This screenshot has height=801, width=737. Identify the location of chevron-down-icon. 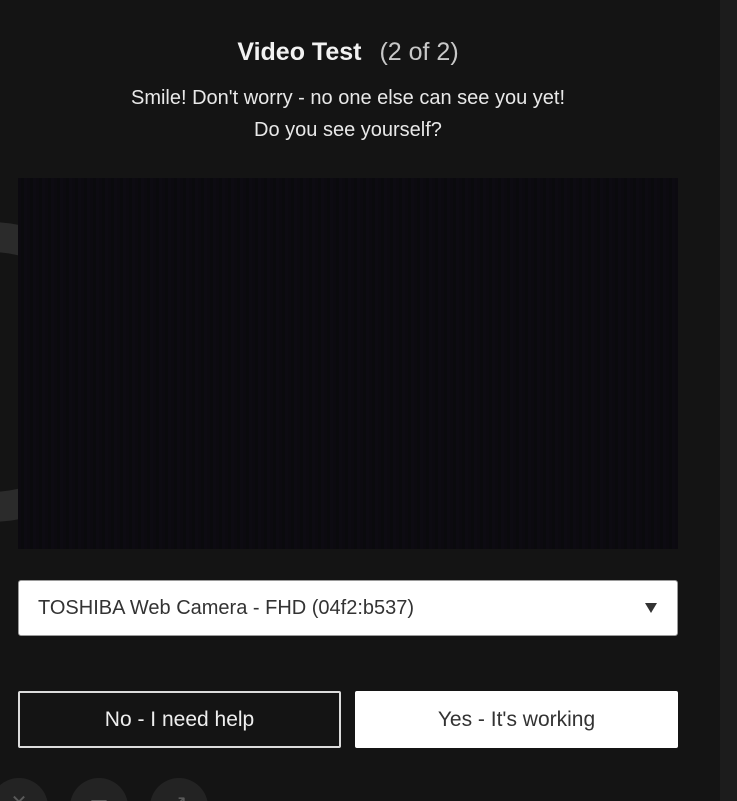
(651, 608).